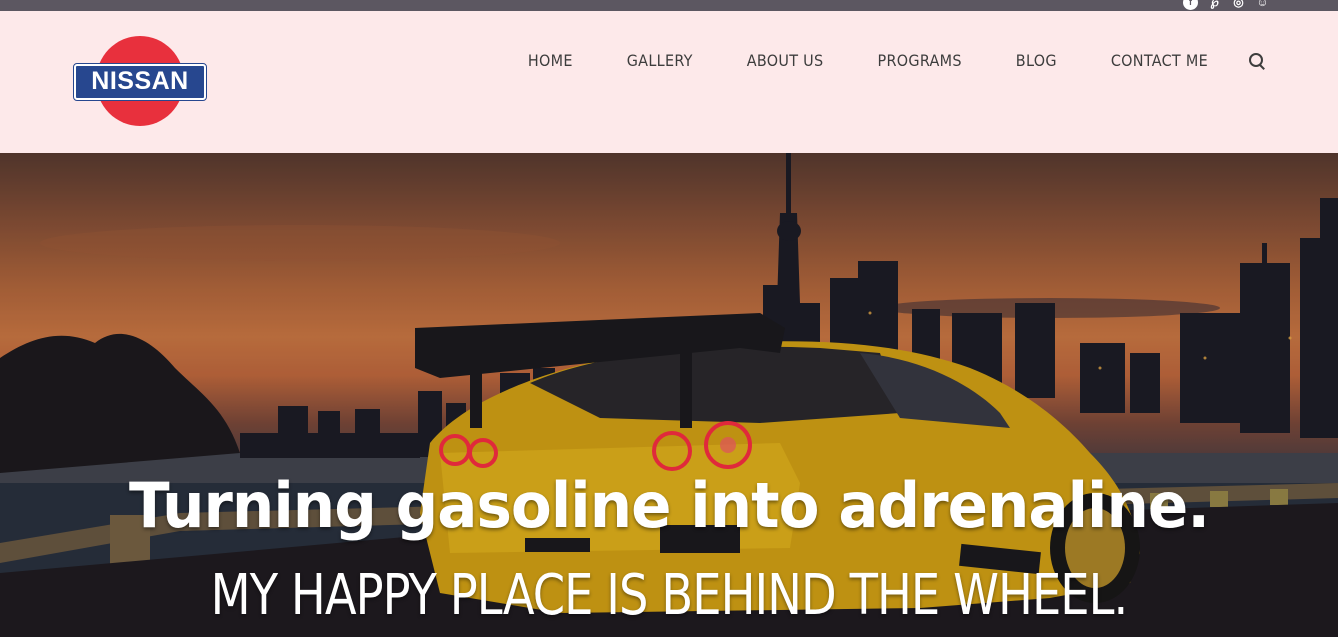 The image size is (1338, 637). I want to click on hero-subtitle: MY HAPPY PLACE IS BEHIND THE WHEEL., so click(669, 595).